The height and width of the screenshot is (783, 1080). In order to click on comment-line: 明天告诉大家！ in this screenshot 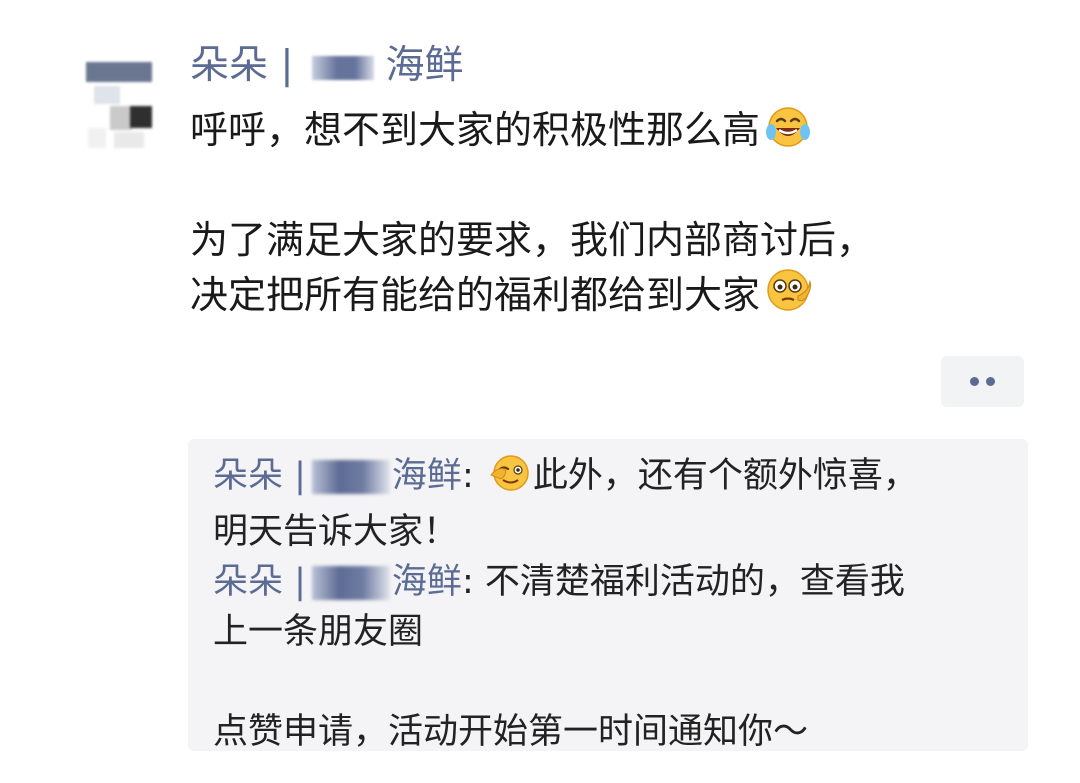, I will do `click(610, 532)`.